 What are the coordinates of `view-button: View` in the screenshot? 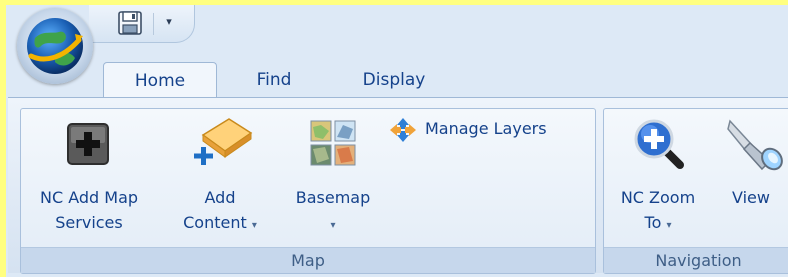 It's located at (751, 179).